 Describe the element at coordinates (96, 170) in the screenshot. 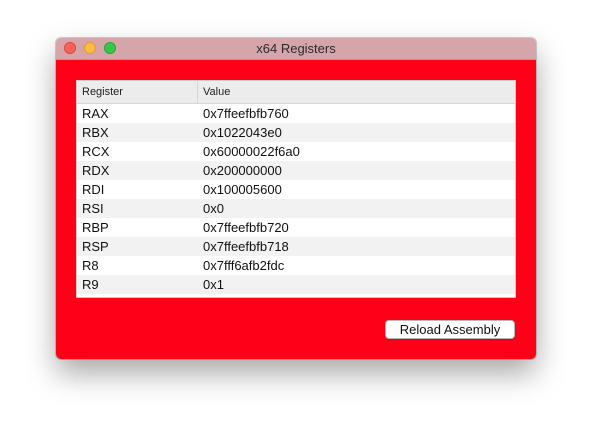

I see `register-name-cell: RDX` at that location.